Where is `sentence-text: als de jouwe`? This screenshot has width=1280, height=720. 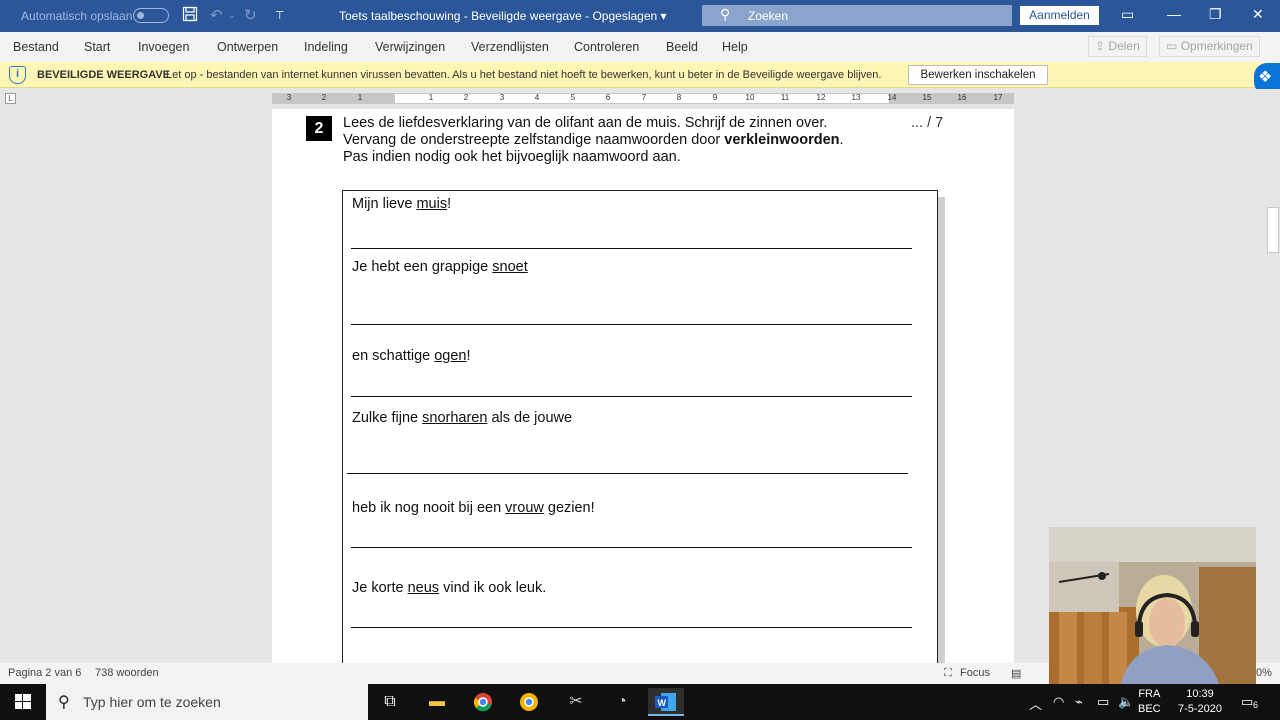 sentence-text: als de jouwe is located at coordinates (530, 418).